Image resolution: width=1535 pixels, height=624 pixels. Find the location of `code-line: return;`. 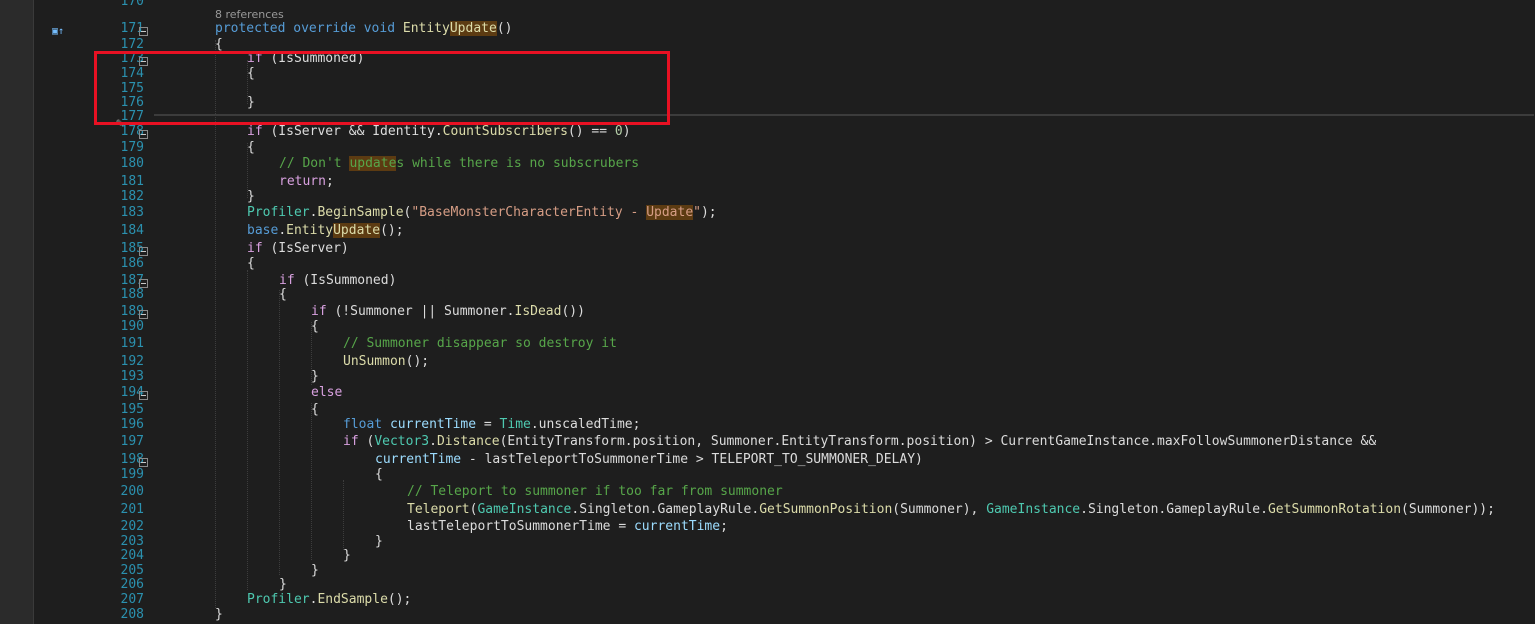

code-line: return; is located at coordinates (306, 182).